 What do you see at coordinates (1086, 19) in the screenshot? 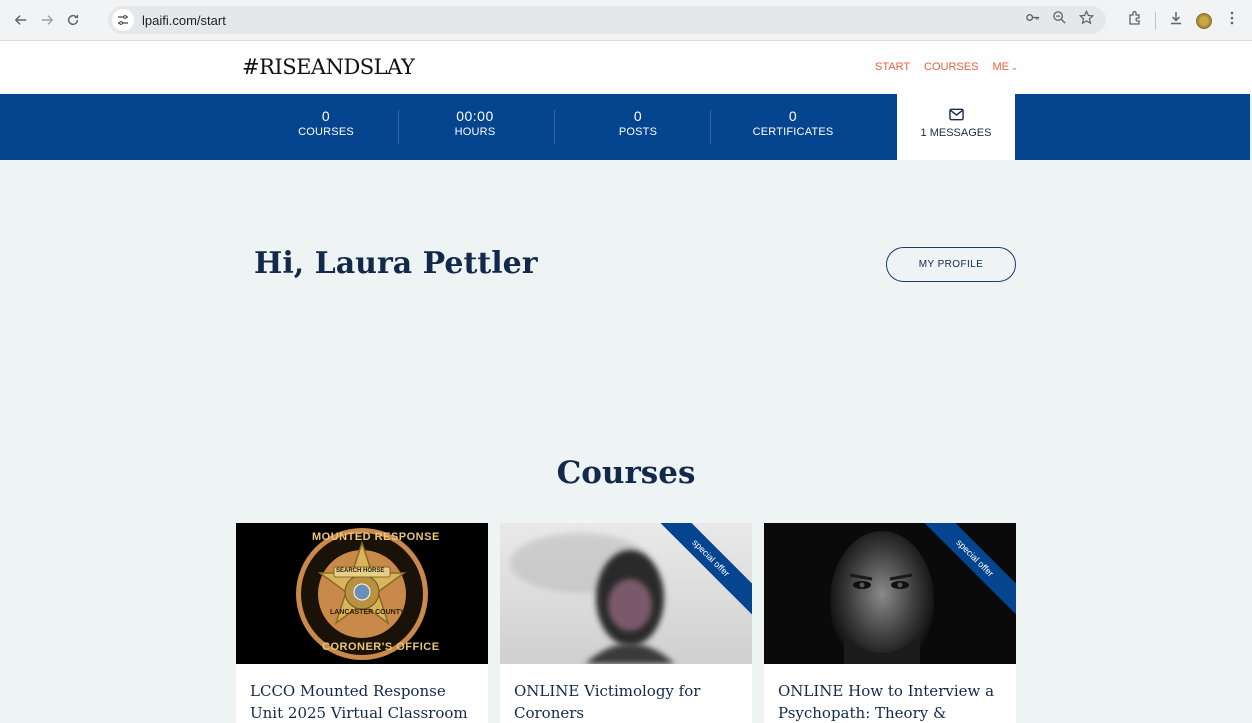
I see `bookmark-star-icon` at bounding box center [1086, 19].